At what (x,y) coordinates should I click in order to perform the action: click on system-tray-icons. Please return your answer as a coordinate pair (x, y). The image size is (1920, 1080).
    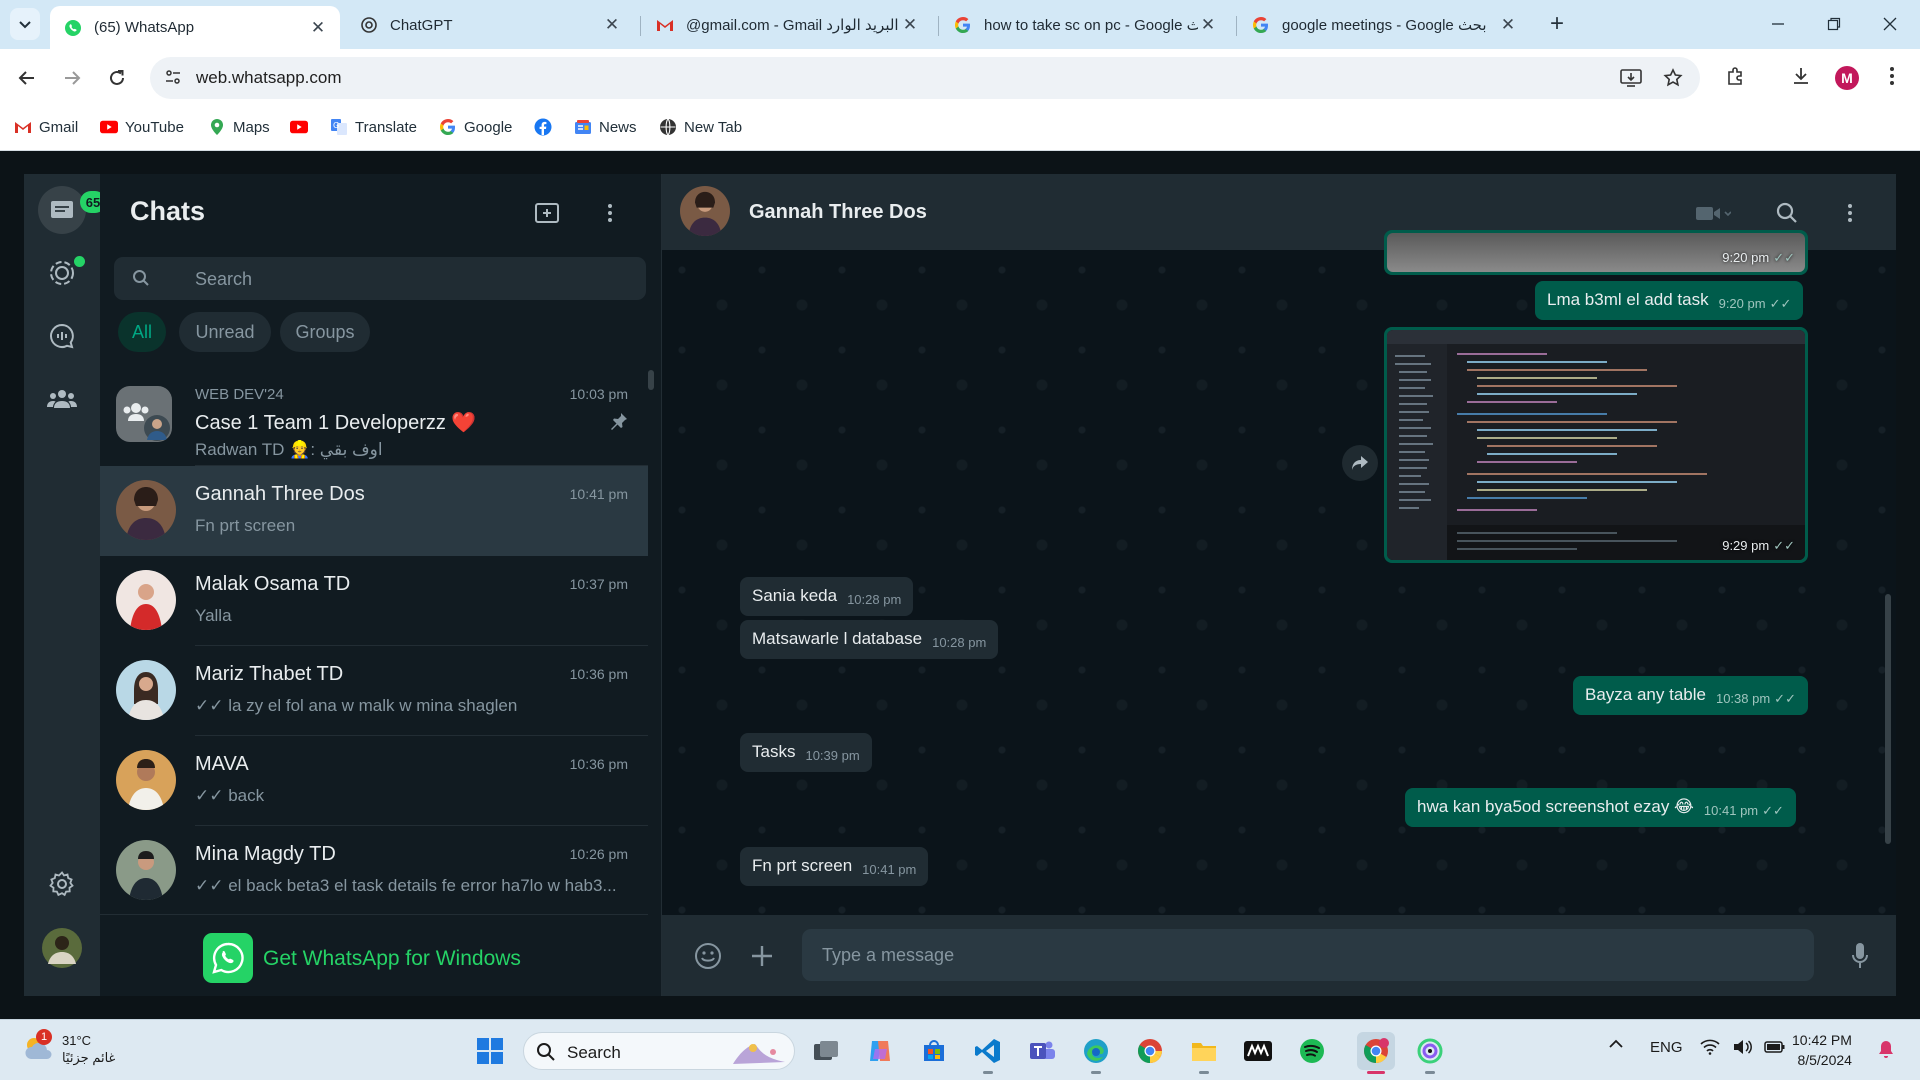
    Looking at the image, I should click on (1743, 1047).